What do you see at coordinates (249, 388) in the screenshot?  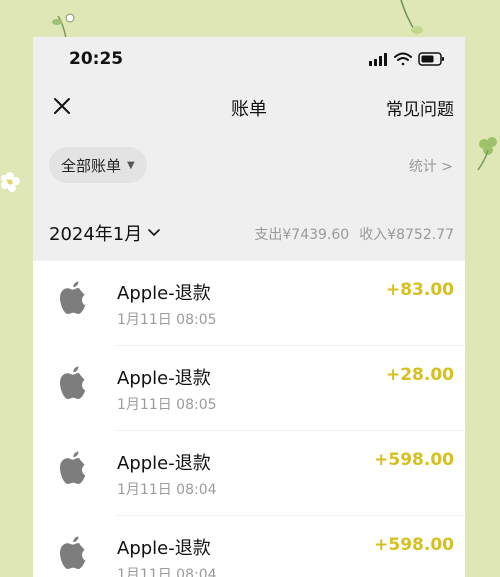 I see `transaction-row: Apple-退款 1月11日 08:05 +28.00` at bounding box center [249, 388].